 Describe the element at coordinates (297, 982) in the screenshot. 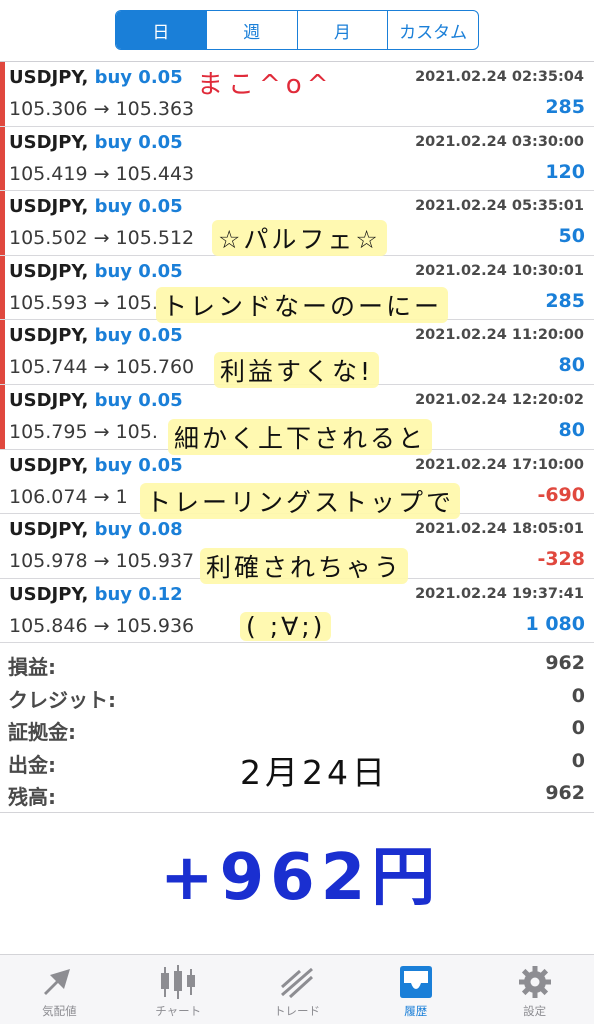

I see `trade-icon` at that location.